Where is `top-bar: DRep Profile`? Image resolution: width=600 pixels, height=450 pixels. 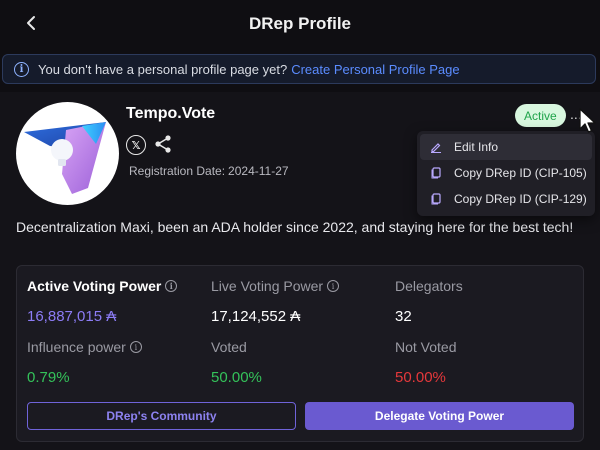
top-bar: DRep Profile is located at coordinates (300, 24).